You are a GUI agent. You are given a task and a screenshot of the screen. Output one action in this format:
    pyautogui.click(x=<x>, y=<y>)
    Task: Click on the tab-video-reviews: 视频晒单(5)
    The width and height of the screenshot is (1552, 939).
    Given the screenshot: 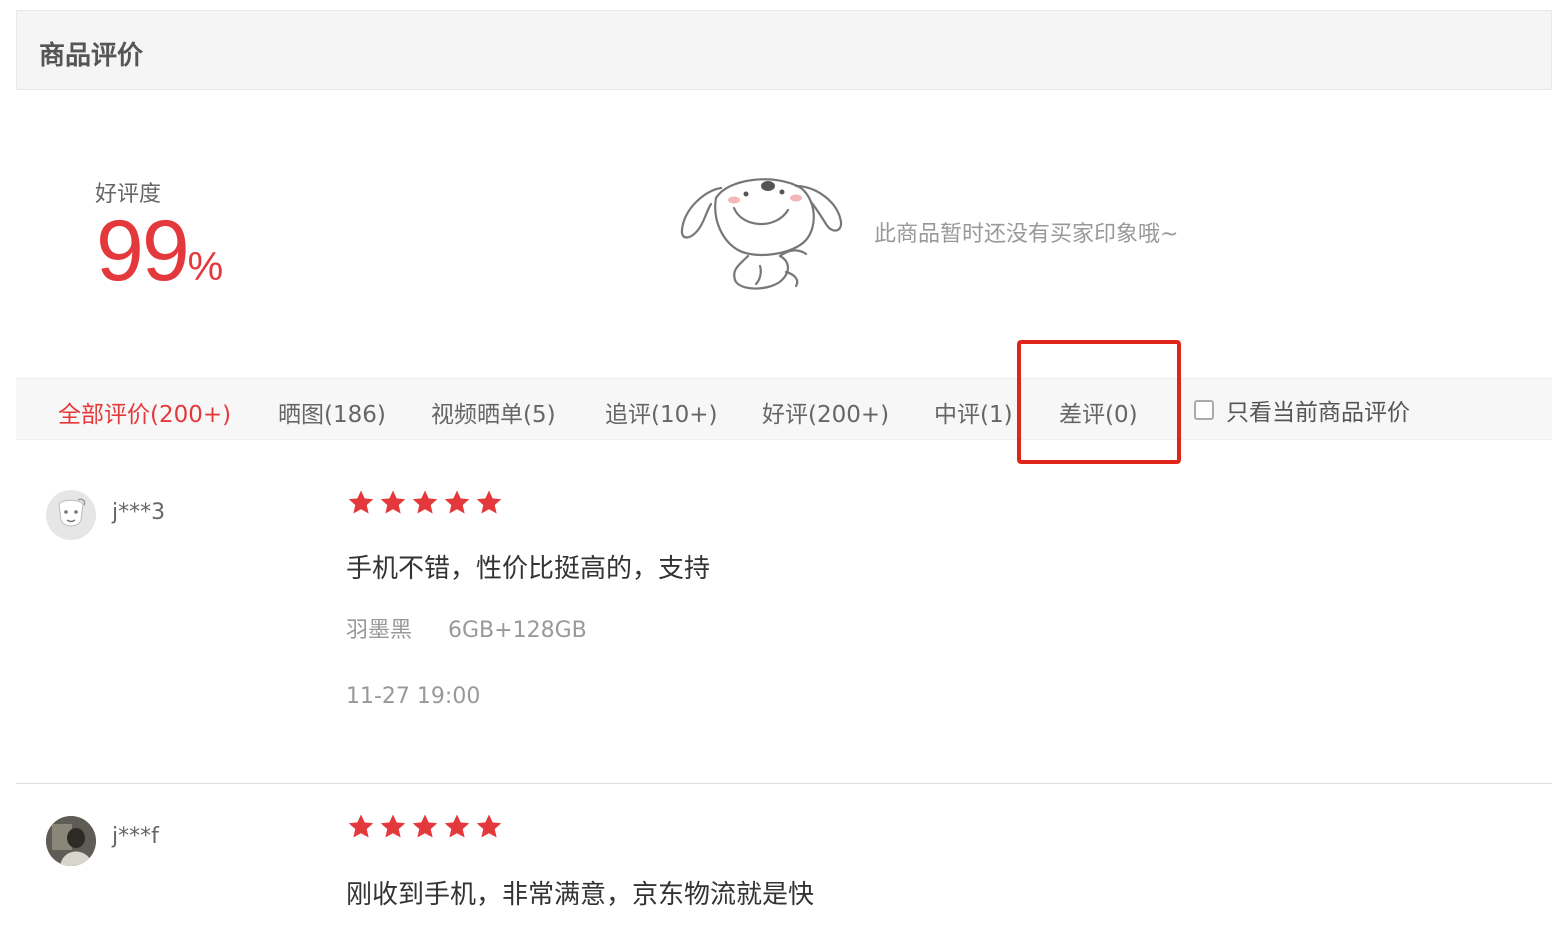 What is the action you would take?
    pyautogui.click(x=493, y=412)
    